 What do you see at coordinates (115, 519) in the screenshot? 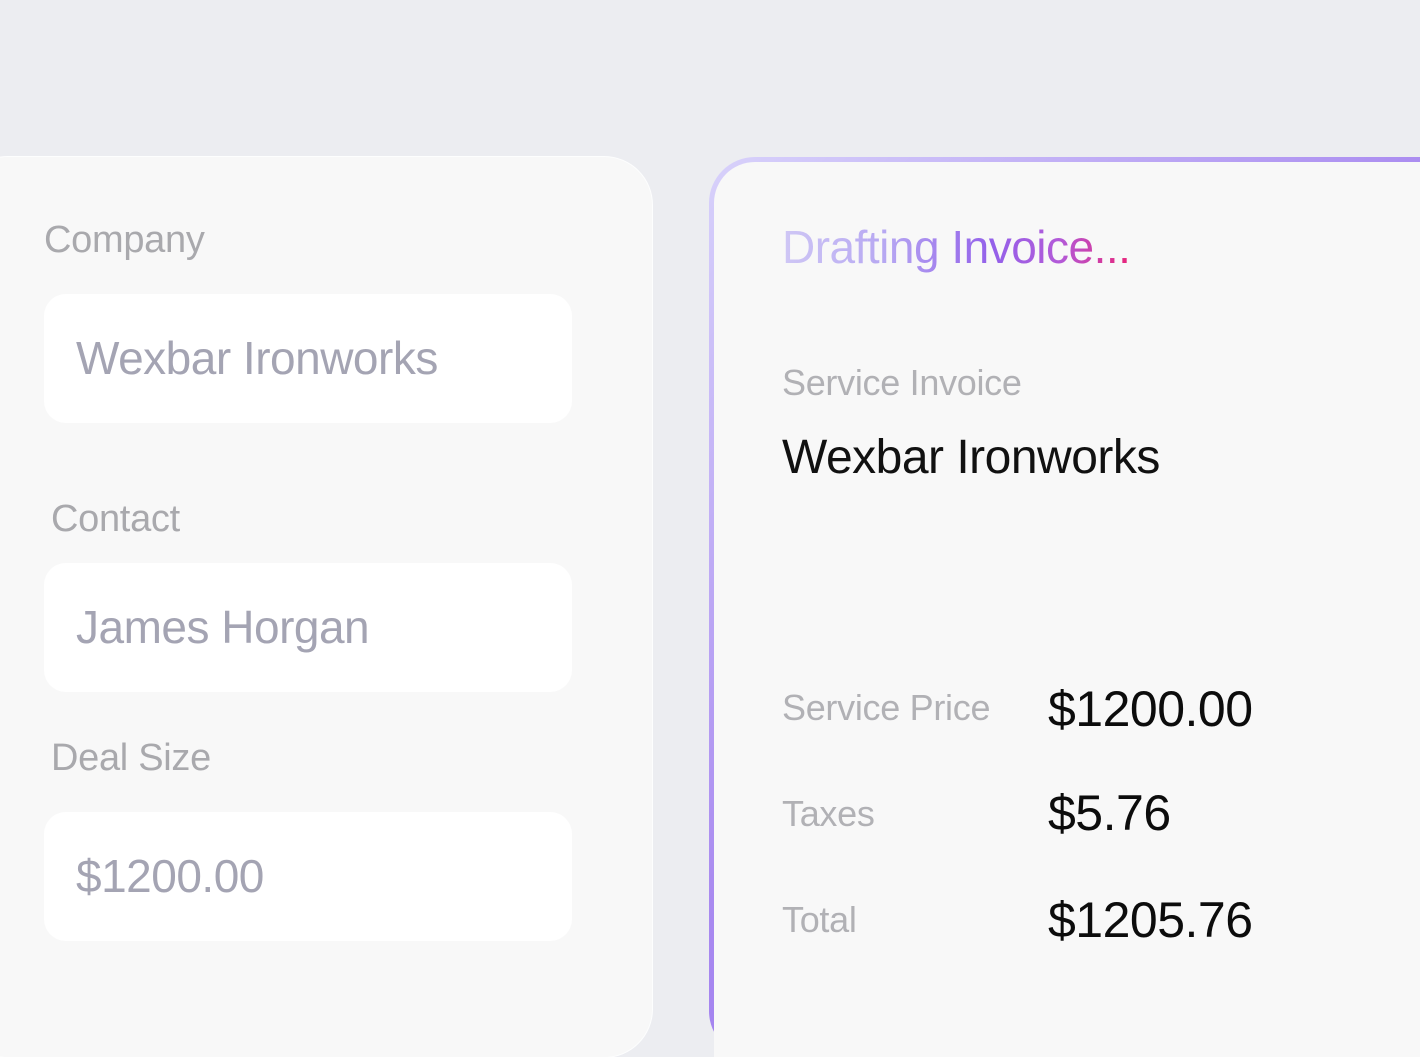
I see `contact-label: Contact` at bounding box center [115, 519].